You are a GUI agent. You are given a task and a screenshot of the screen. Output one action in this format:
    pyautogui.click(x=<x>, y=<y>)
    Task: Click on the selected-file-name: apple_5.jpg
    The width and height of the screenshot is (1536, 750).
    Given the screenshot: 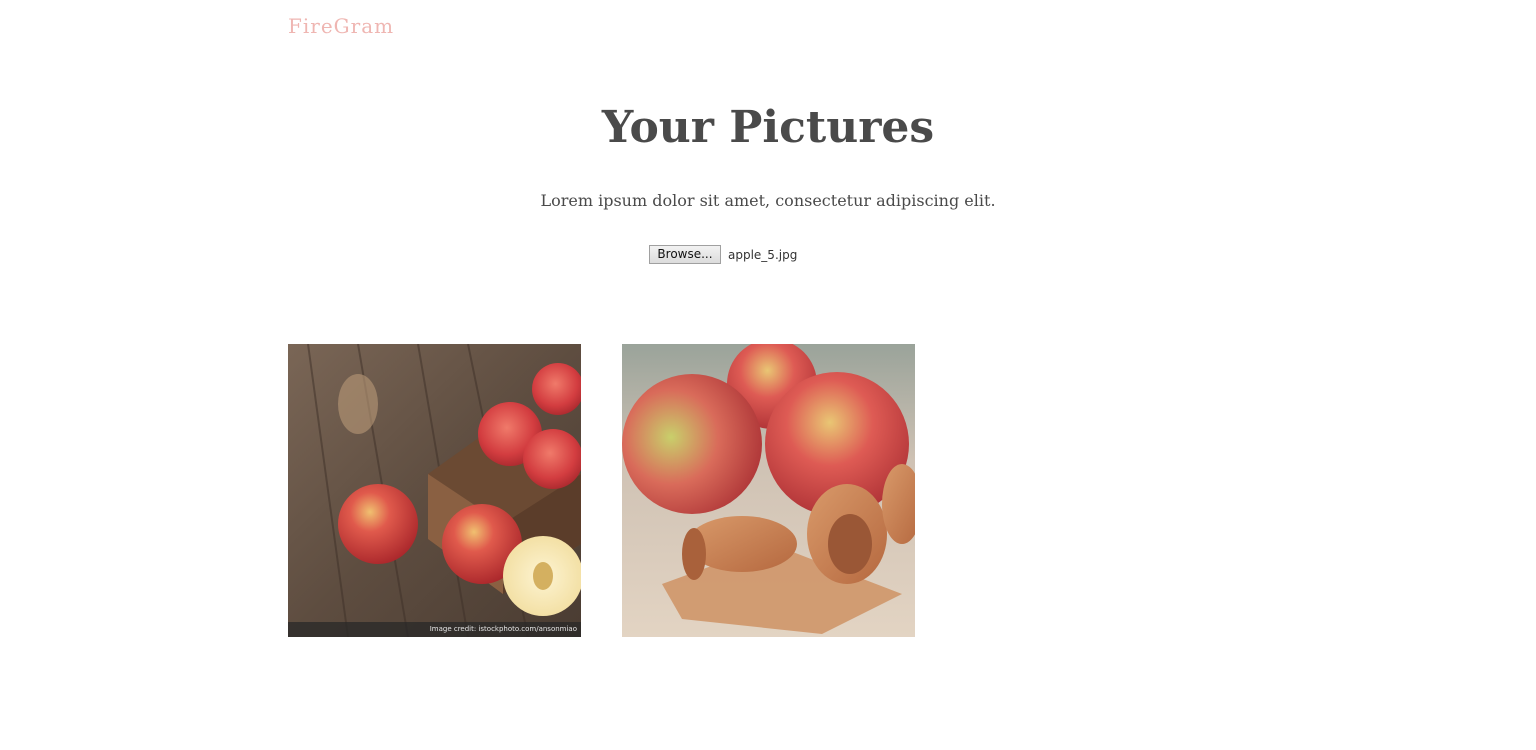 What is the action you would take?
    pyautogui.click(x=763, y=254)
    